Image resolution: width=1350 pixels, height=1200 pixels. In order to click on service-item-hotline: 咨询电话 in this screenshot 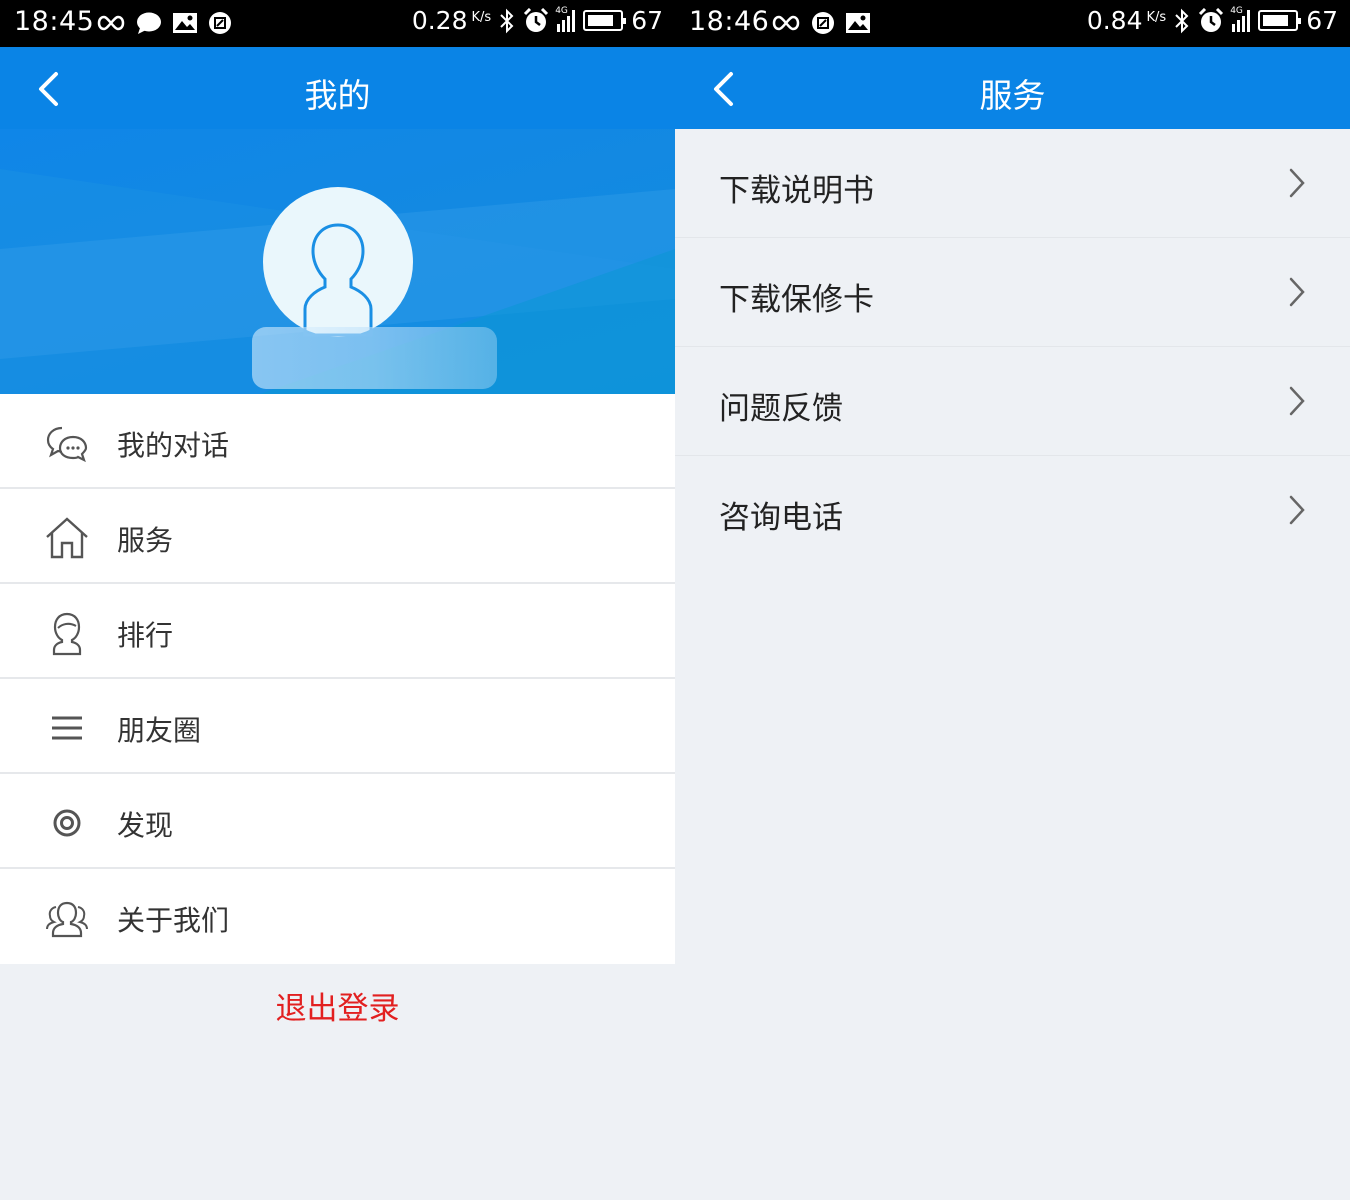, I will do `click(1012, 510)`.